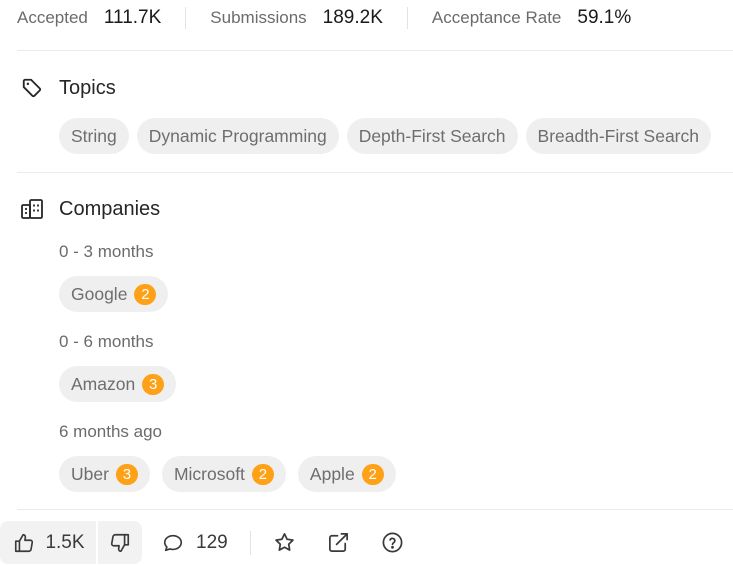 Image resolution: width=733 pixels, height=566 pixels. Describe the element at coordinates (106, 251) in the screenshot. I see `period-label: 0 - 3 months` at that location.